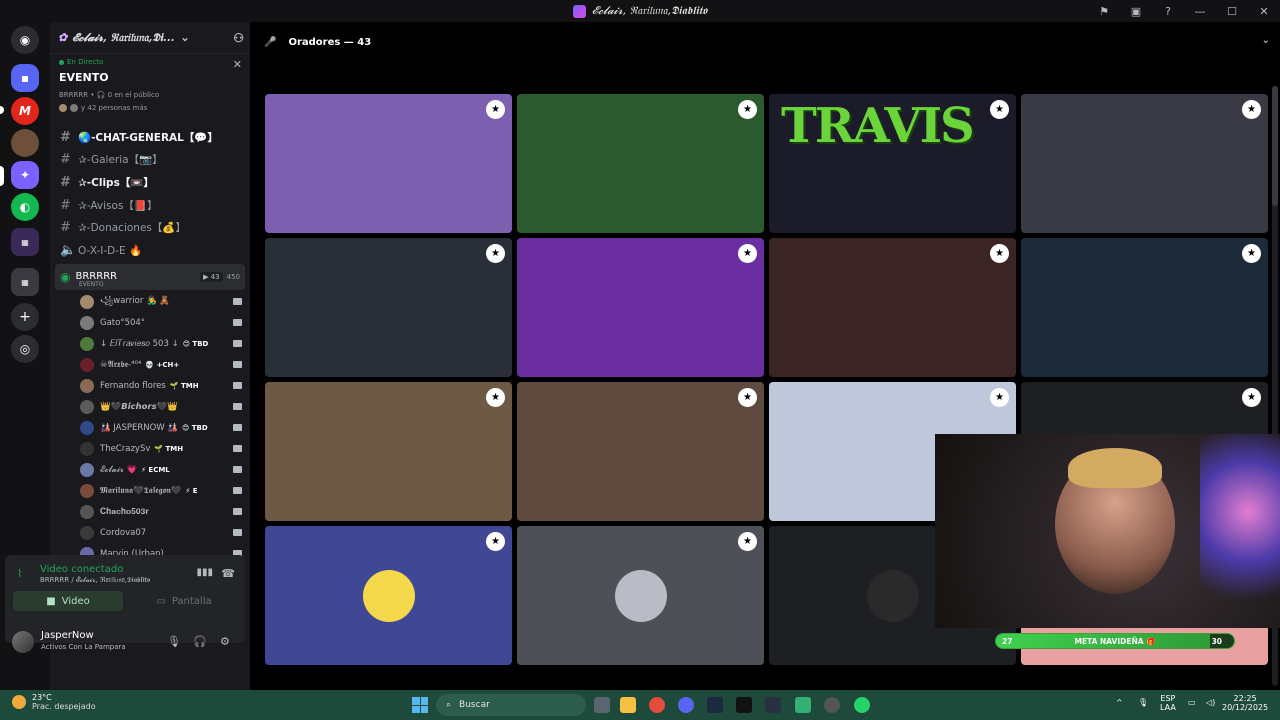  I want to click on volume-icon: ◁), so click(1210, 702).